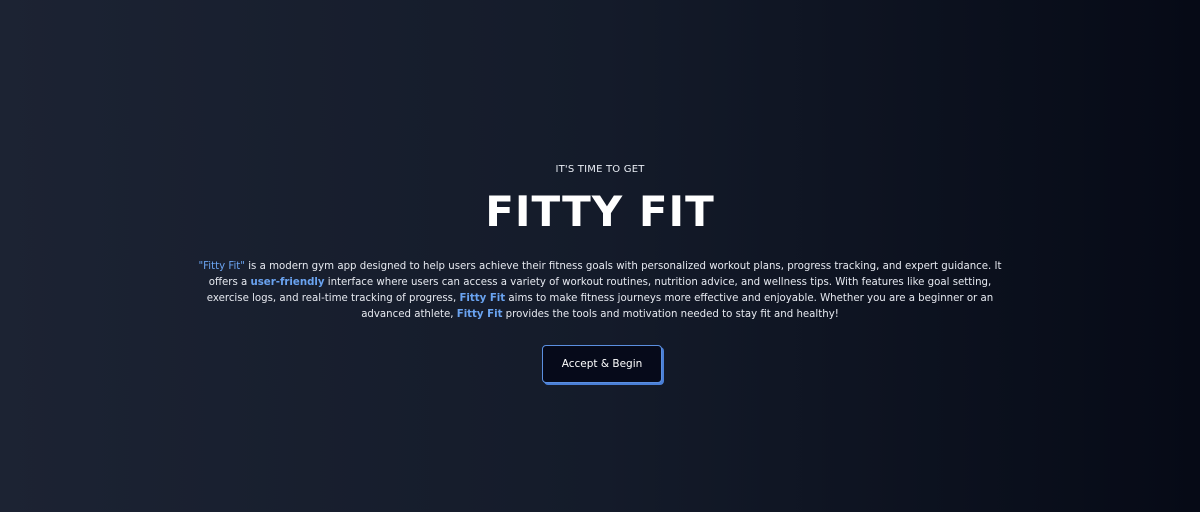  What do you see at coordinates (482, 298) in the screenshot?
I see `highlight-app-name-1: Fitty Fit` at bounding box center [482, 298].